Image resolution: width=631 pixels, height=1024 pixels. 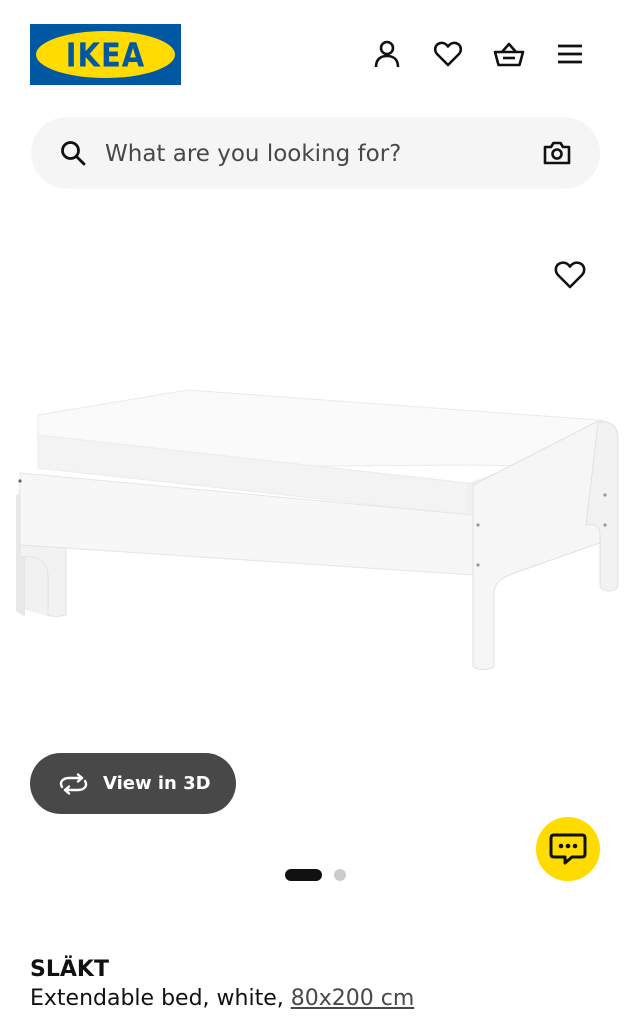 What do you see at coordinates (73, 153) in the screenshot?
I see `search-icon` at bounding box center [73, 153].